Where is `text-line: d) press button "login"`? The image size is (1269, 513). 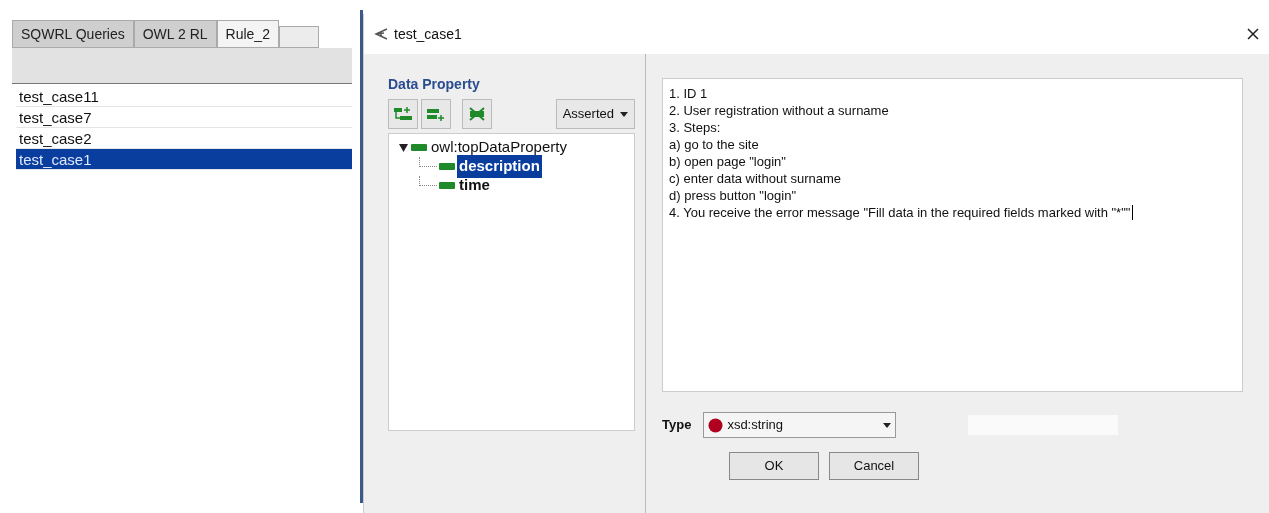
text-line: d) press button "login" is located at coordinates (733, 195).